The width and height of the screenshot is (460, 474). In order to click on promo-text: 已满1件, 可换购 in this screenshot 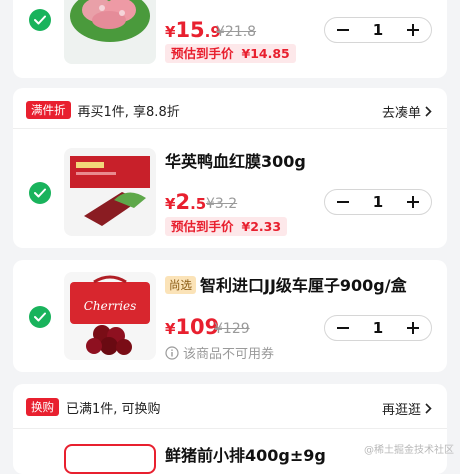, I will do `click(113, 409)`.